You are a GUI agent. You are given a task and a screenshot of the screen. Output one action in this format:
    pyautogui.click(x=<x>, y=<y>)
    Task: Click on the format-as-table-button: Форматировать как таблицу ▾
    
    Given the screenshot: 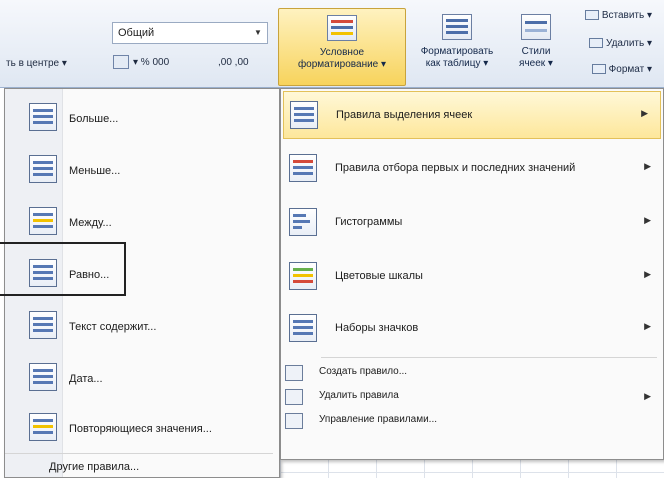 What is the action you would take?
    pyautogui.click(x=457, y=47)
    